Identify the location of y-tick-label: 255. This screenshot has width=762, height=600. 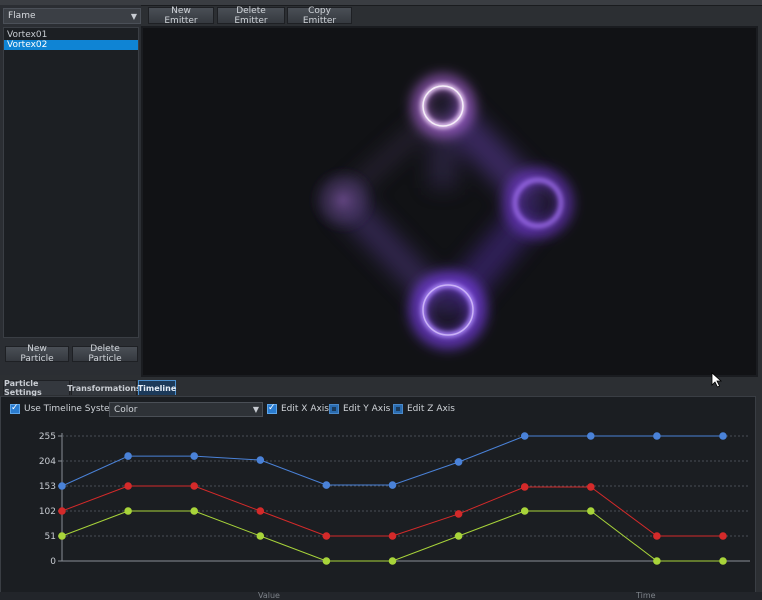
(47, 437).